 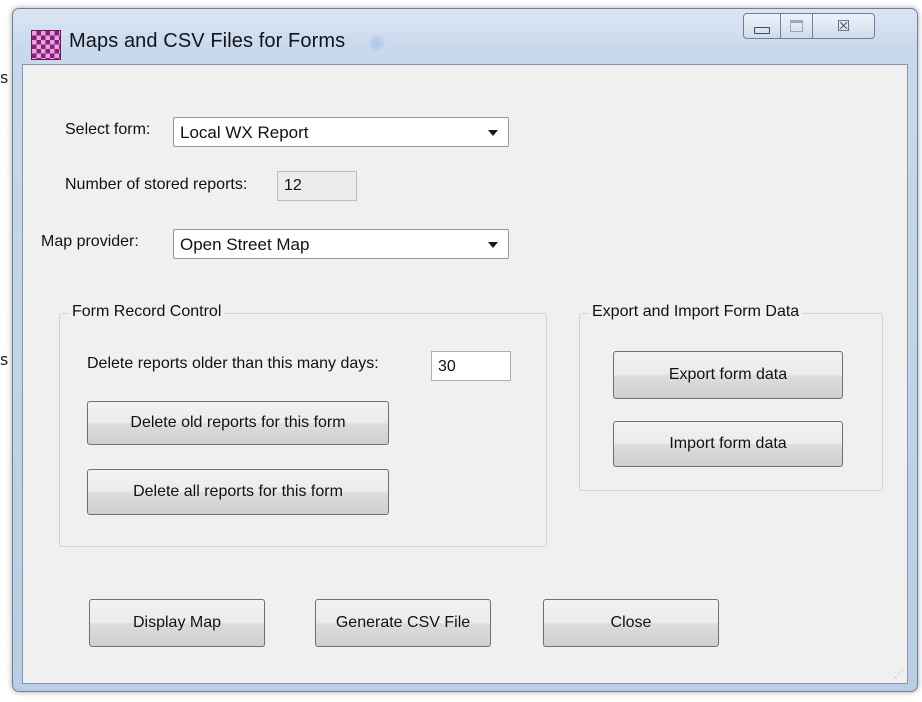 What do you see at coordinates (238, 423) in the screenshot?
I see `delete-old-reports-button: Delete old reports for this form` at bounding box center [238, 423].